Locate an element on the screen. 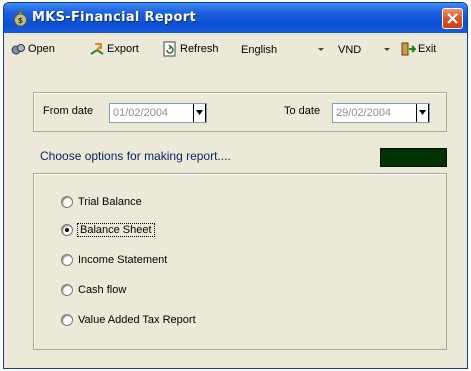 This screenshot has height=371, width=471. option-label: Balance Sheet is located at coordinates (116, 230).